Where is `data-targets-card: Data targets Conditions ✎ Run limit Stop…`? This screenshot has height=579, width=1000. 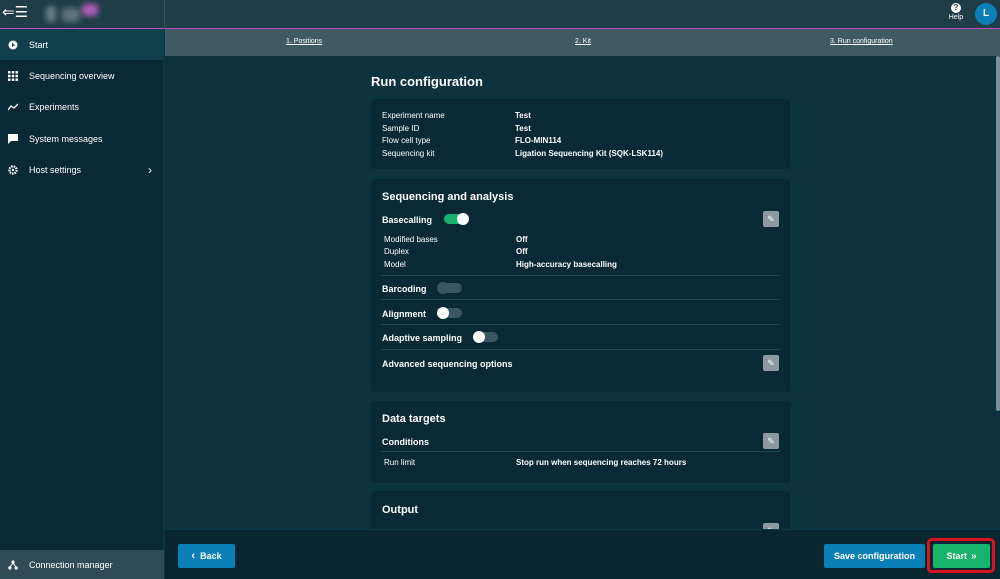 data-targets-card: Data targets Conditions ✎ Run limit Stop… is located at coordinates (580, 442).